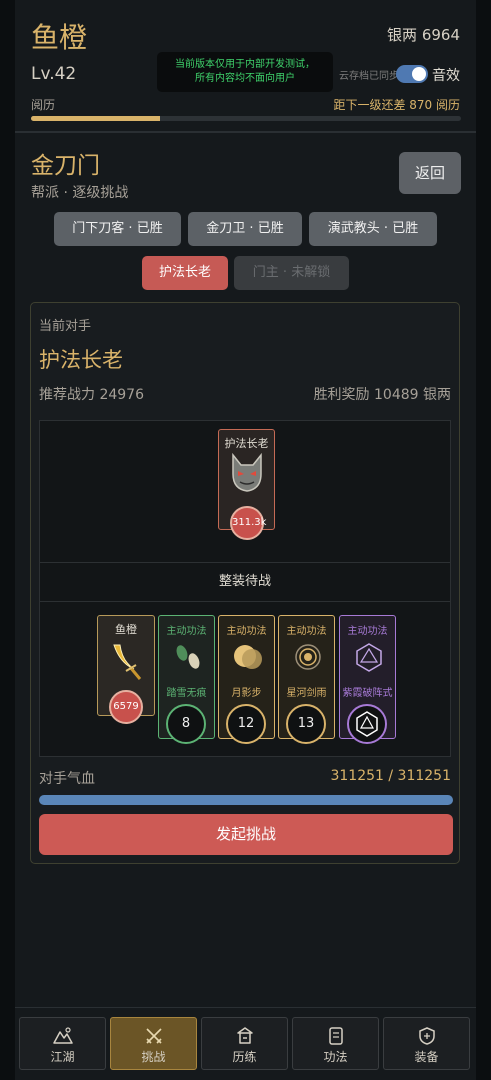 This screenshot has width=491, height=1080. Describe the element at coordinates (95, 118) in the screenshot. I see `xp-fill` at that location.